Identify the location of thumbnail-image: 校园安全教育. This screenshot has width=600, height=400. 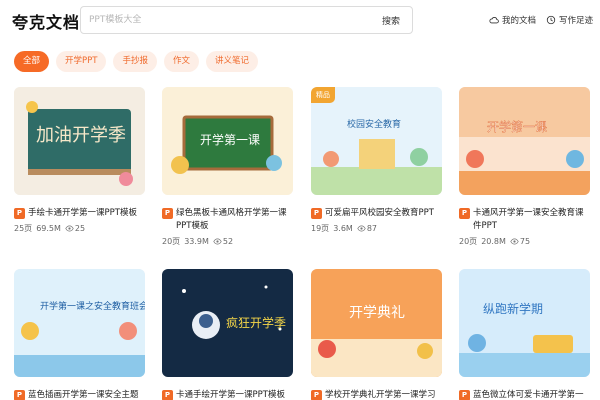
(376, 141).